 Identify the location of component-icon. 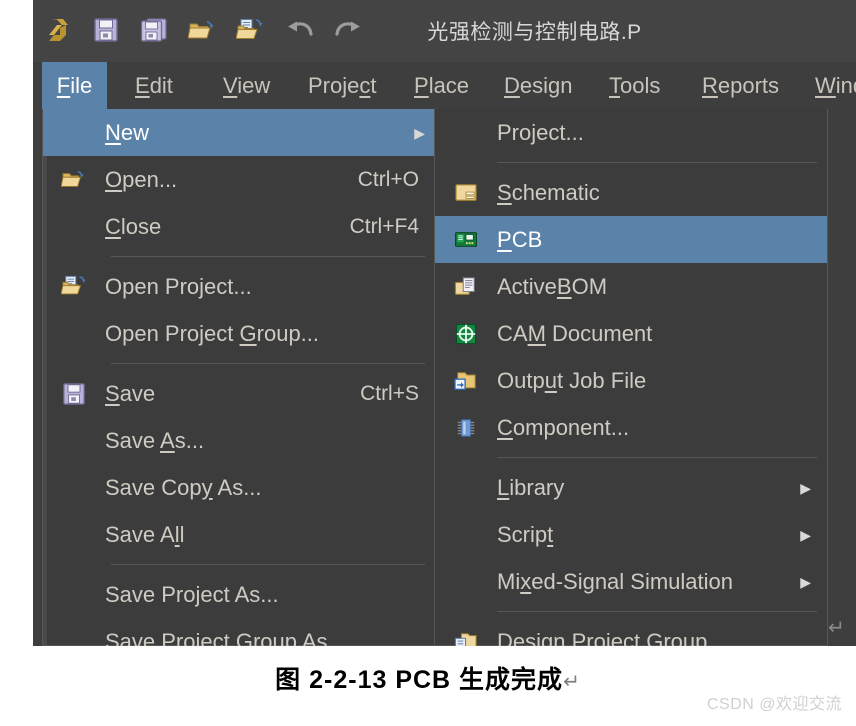
(466, 428).